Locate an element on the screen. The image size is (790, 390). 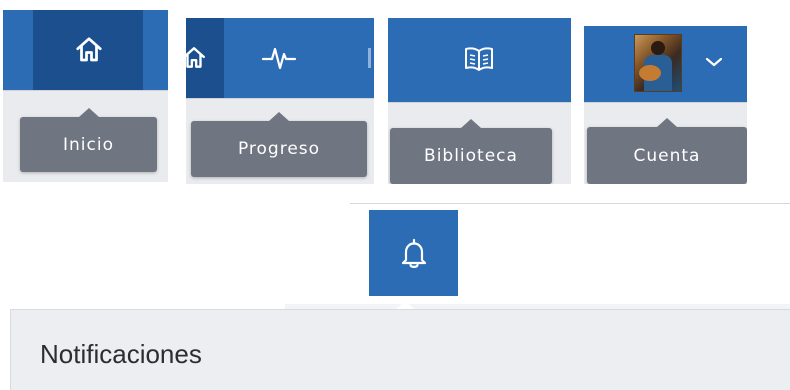
home-panel: Inicio is located at coordinates (85, 96).